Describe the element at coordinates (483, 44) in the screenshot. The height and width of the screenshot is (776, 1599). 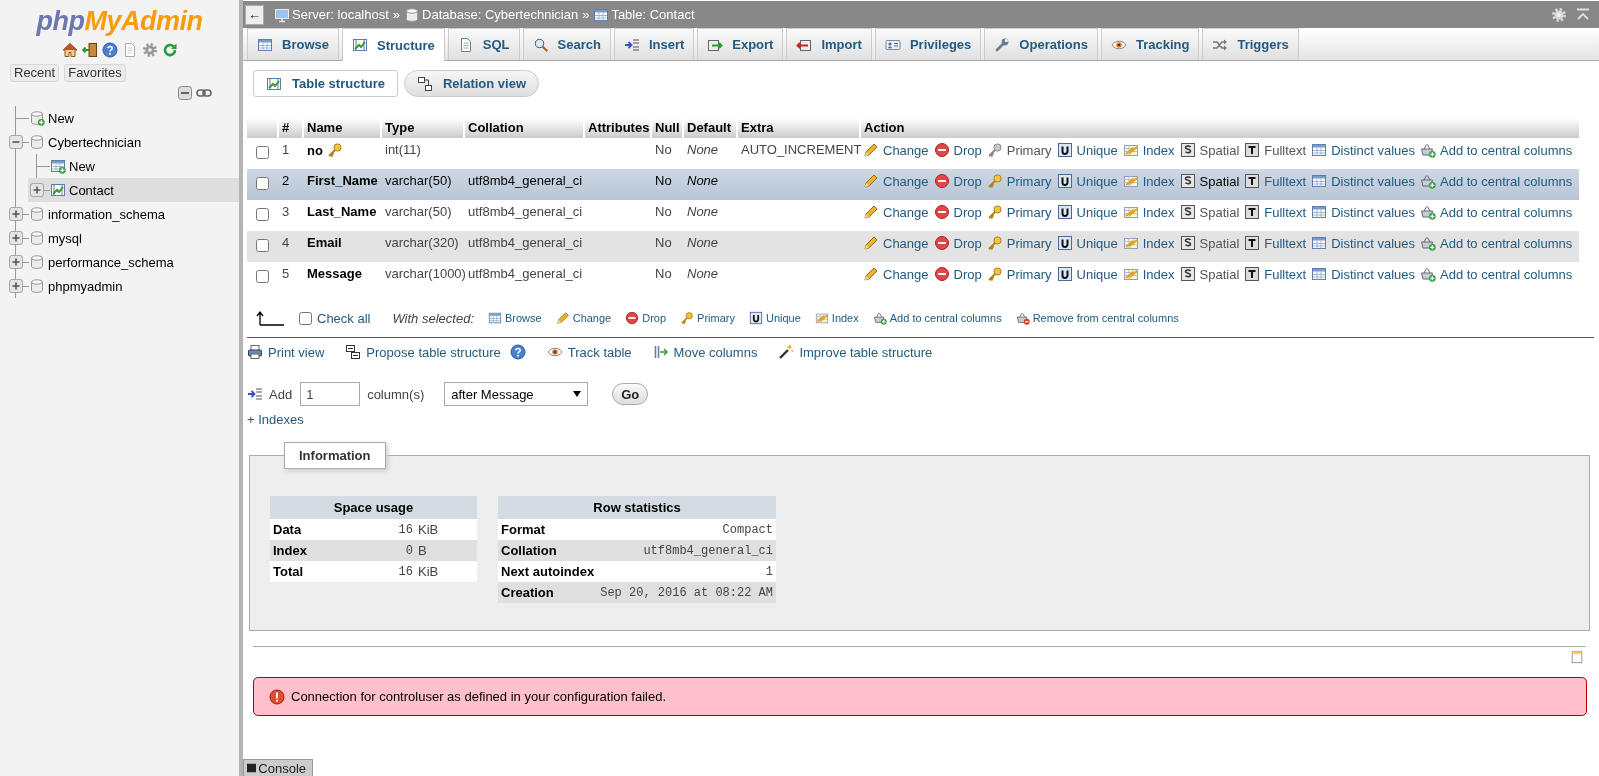
I see `tab: SQL` at that location.